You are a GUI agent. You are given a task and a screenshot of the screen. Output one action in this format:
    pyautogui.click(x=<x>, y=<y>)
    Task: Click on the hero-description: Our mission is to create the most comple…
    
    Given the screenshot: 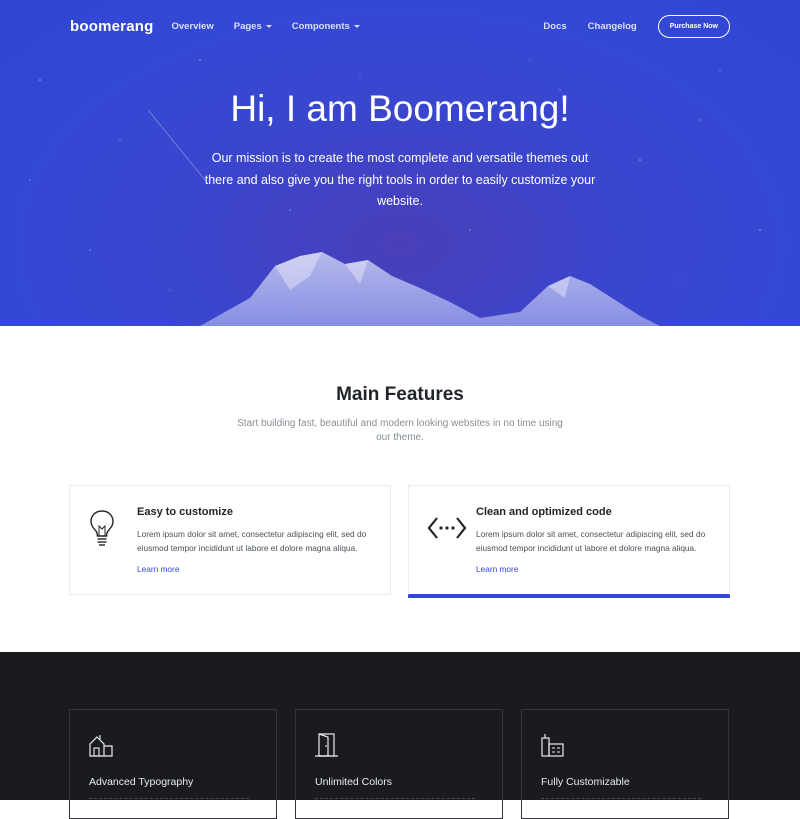 What is the action you would take?
    pyautogui.click(x=400, y=179)
    